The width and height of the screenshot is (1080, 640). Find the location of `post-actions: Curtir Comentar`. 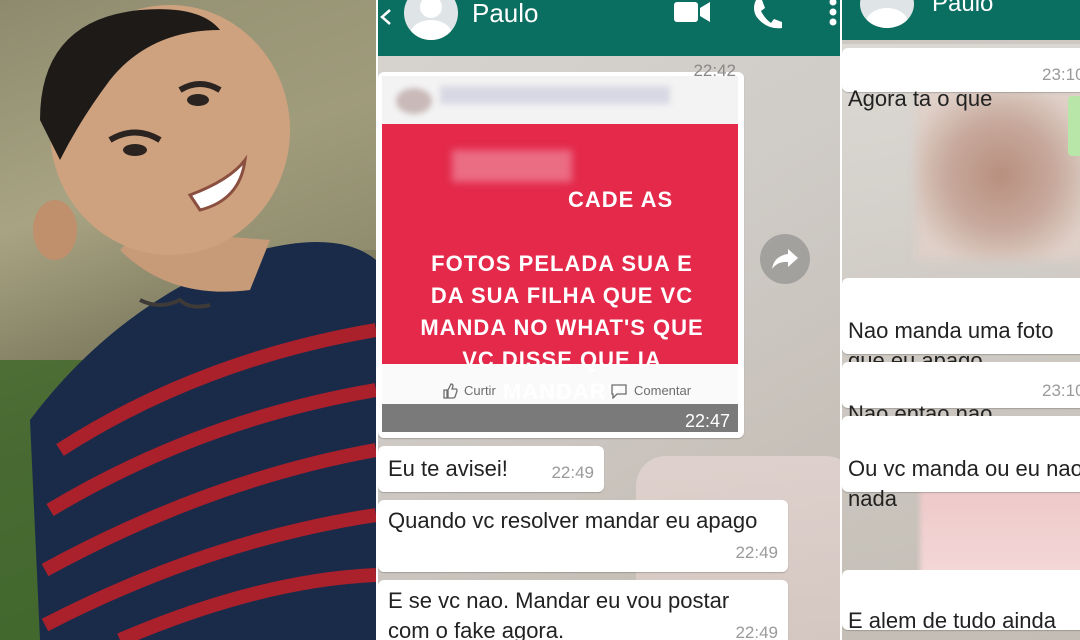

post-actions: Curtir Comentar is located at coordinates (560, 385).